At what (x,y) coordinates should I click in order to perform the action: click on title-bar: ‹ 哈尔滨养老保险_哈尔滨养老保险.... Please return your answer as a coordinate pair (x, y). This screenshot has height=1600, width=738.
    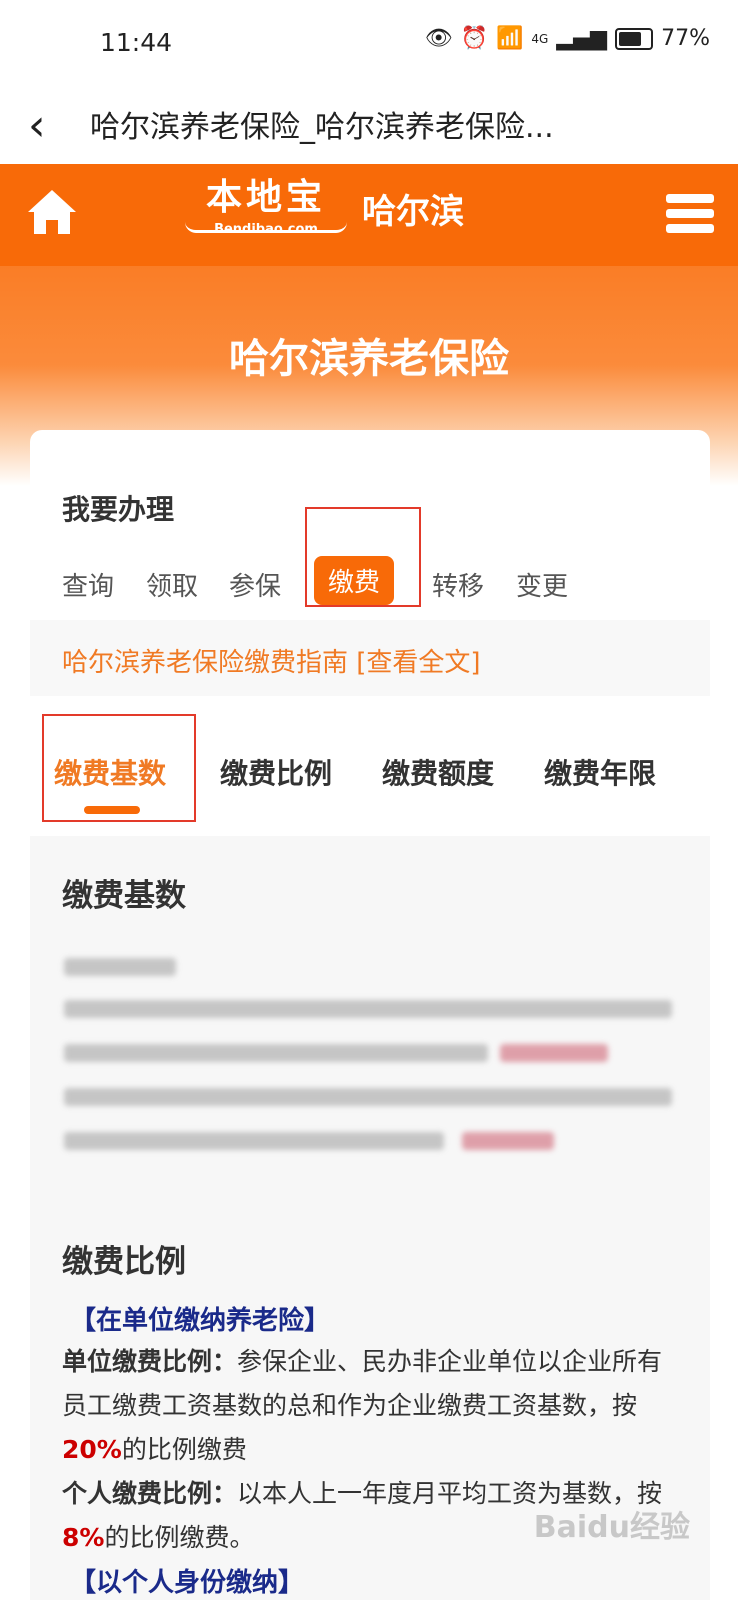
    Looking at the image, I should click on (369, 127).